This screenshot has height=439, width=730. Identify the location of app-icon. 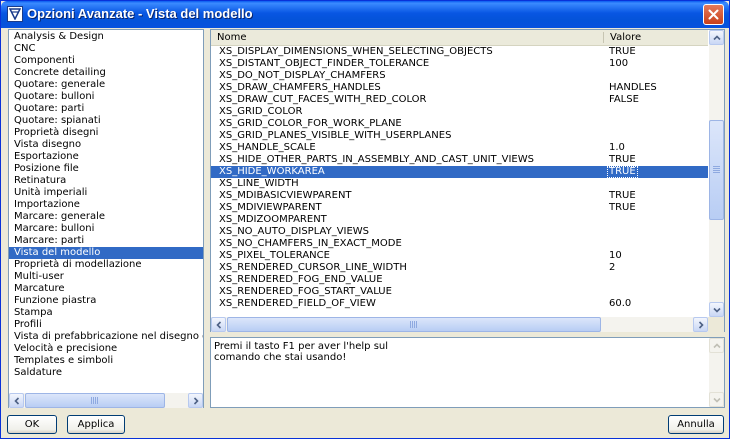
(15, 14).